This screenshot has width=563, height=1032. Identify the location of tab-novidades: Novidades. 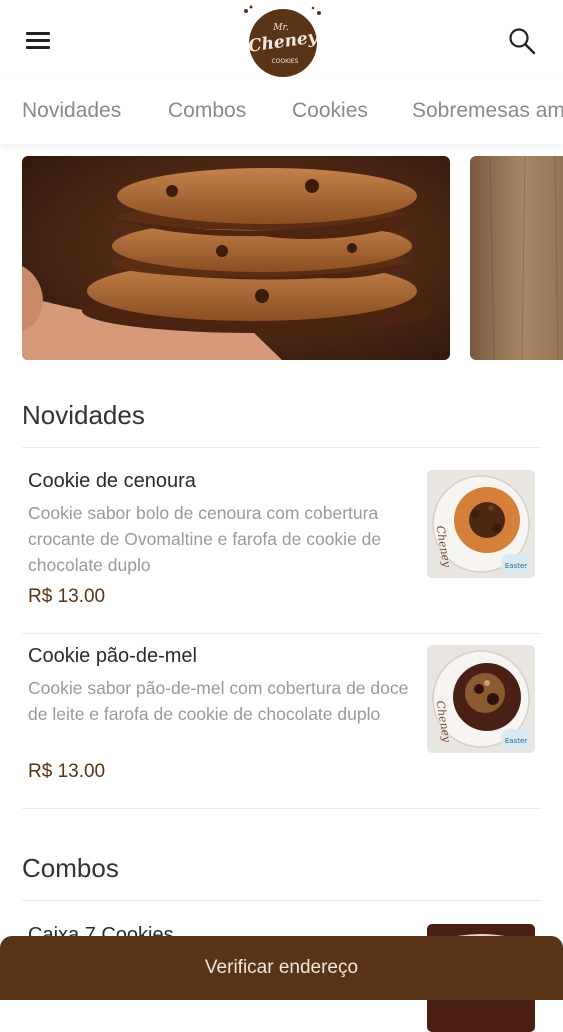
(71, 111).